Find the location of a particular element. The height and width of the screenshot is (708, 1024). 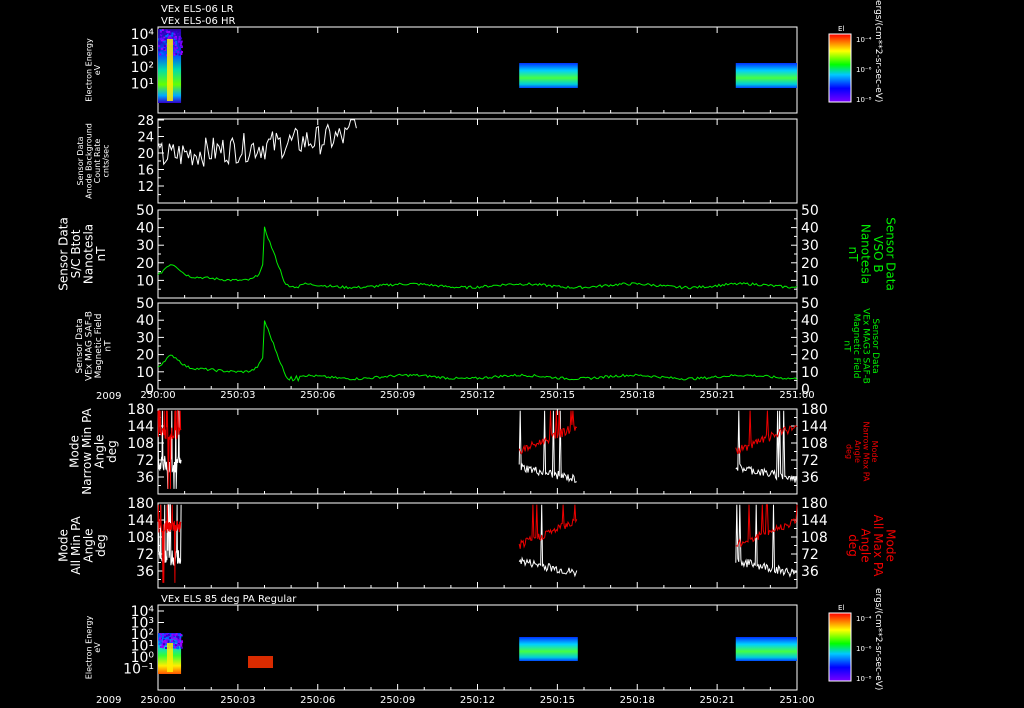

time-tick-label-0-4: 250:12 is located at coordinates (477, 395).